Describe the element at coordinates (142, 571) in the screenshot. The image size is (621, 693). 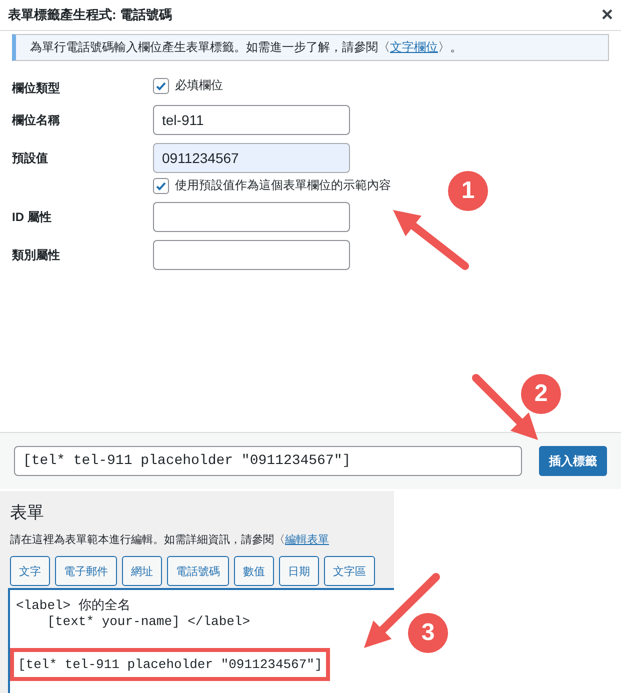
I see `tag-button: 網址` at that location.